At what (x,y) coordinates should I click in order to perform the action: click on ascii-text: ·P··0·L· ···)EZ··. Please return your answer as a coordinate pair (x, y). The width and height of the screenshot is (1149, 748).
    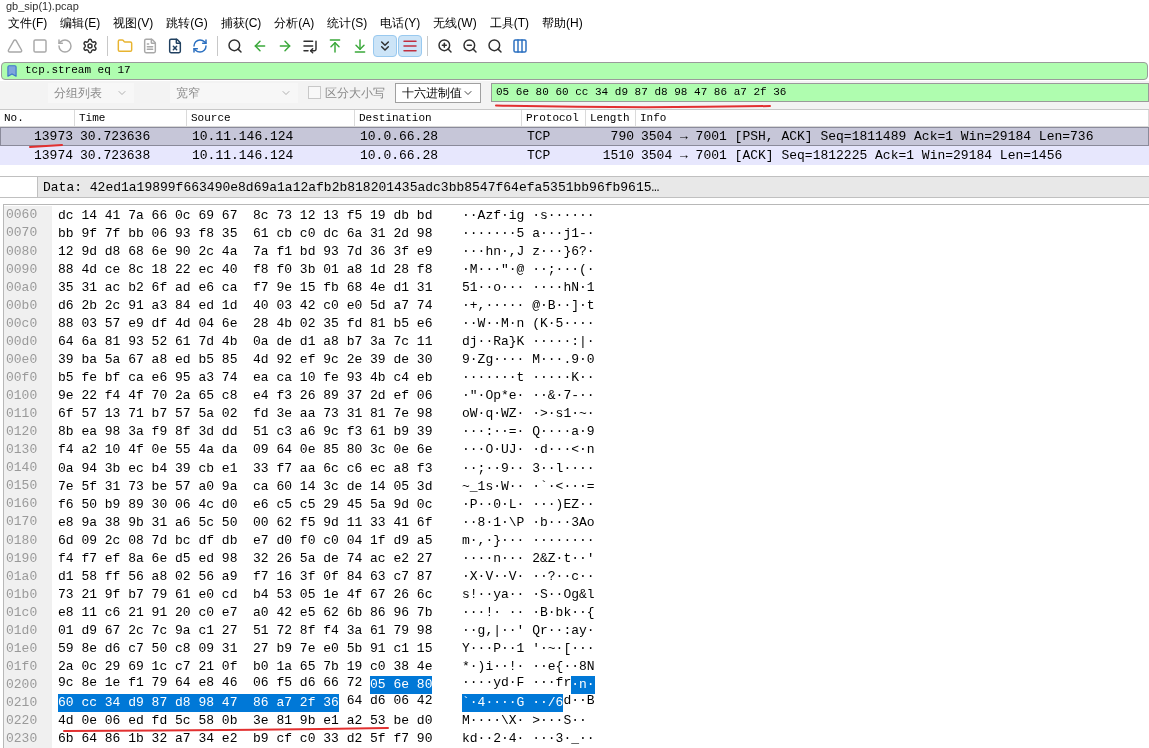
    Looking at the image, I should click on (528, 504).